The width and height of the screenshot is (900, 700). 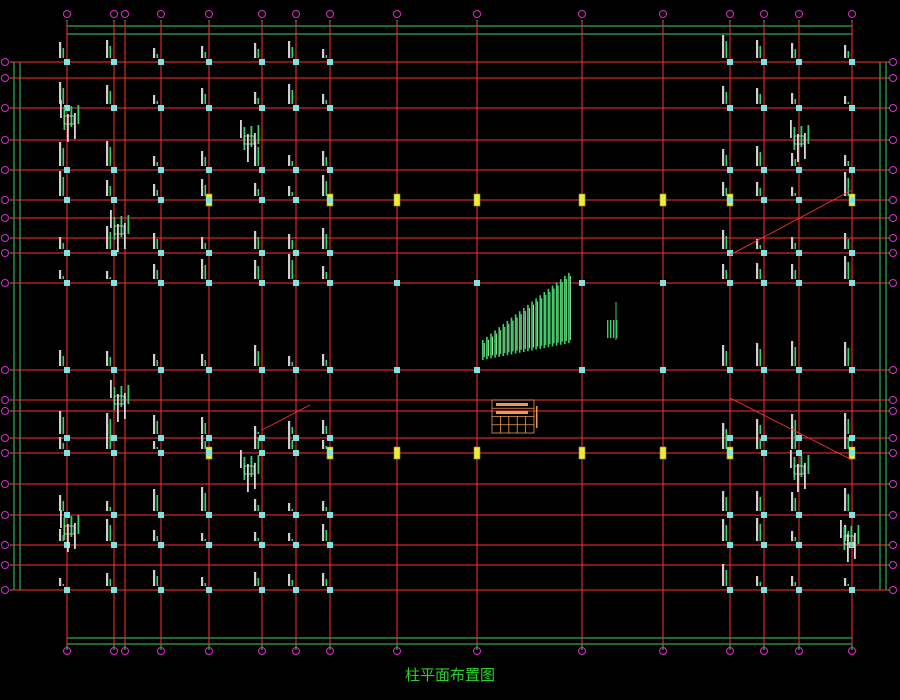 I want to click on leader-line, so click(x=286, y=417).